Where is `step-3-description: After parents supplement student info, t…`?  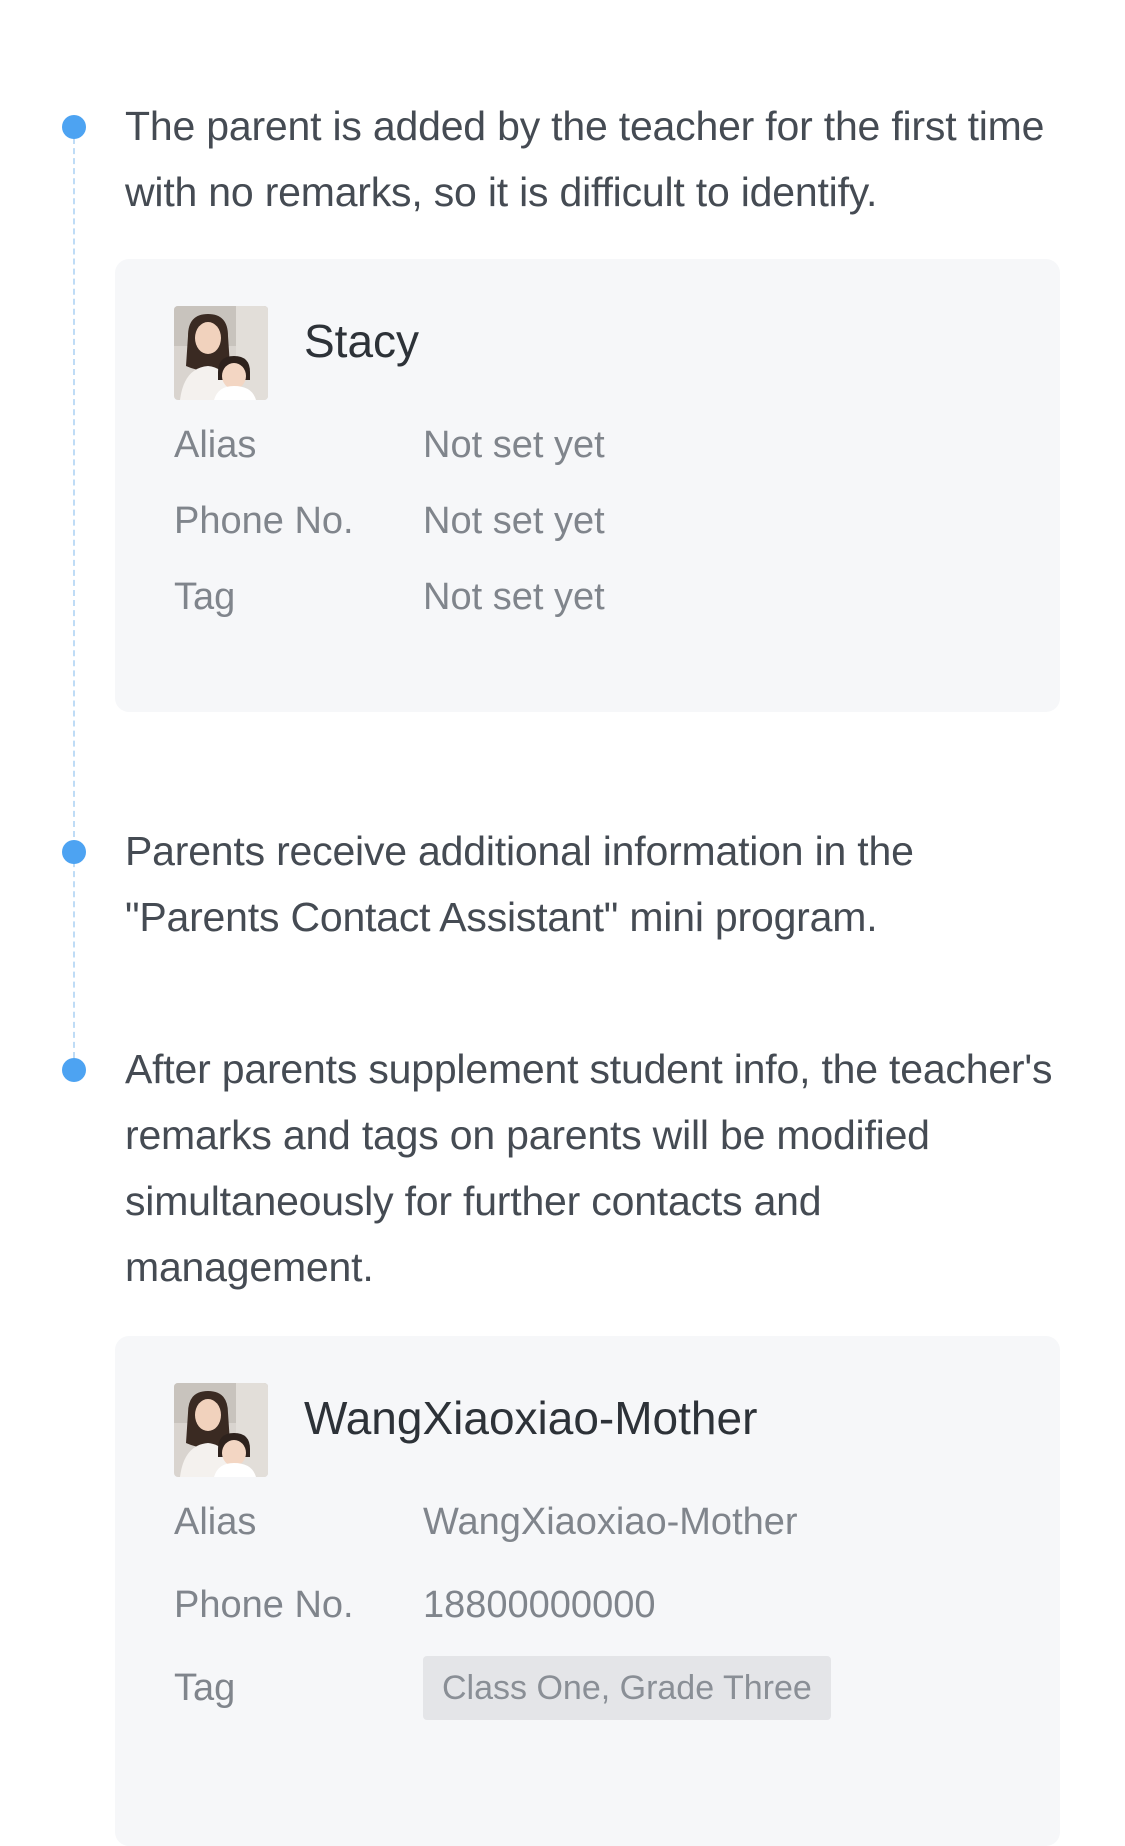 step-3-description: After parents supplement student info, t… is located at coordinates (589, 1168).